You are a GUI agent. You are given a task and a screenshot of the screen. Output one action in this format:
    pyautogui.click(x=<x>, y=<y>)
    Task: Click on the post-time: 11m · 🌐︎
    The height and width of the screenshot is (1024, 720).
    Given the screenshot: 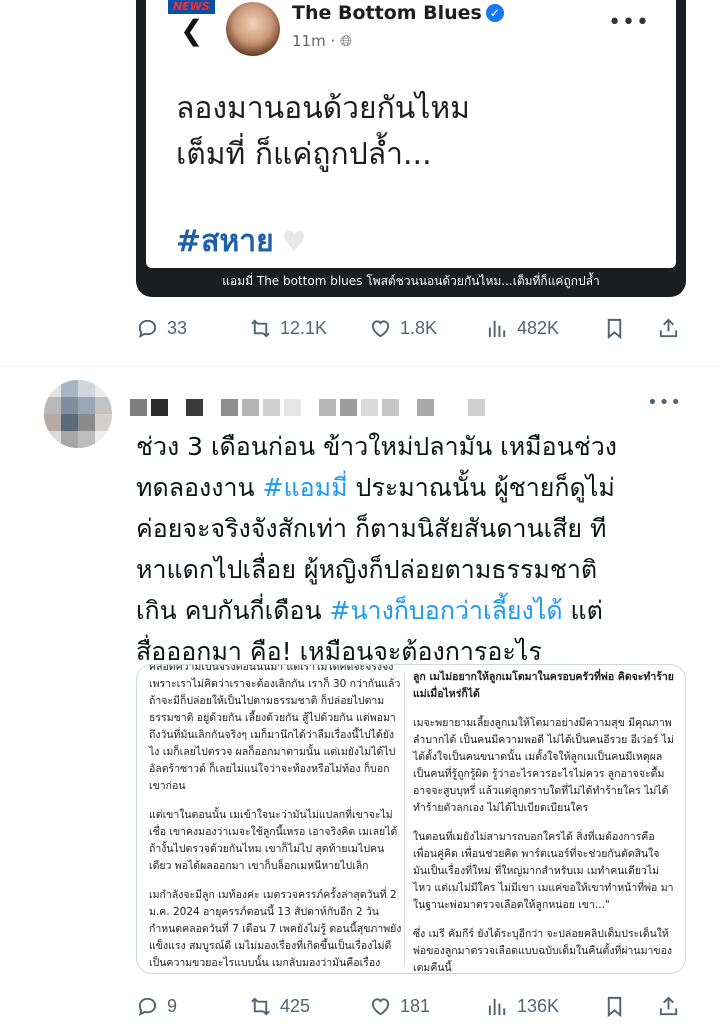 What is the action you would take?
    pyautogui.click(x=322, y=41)
    